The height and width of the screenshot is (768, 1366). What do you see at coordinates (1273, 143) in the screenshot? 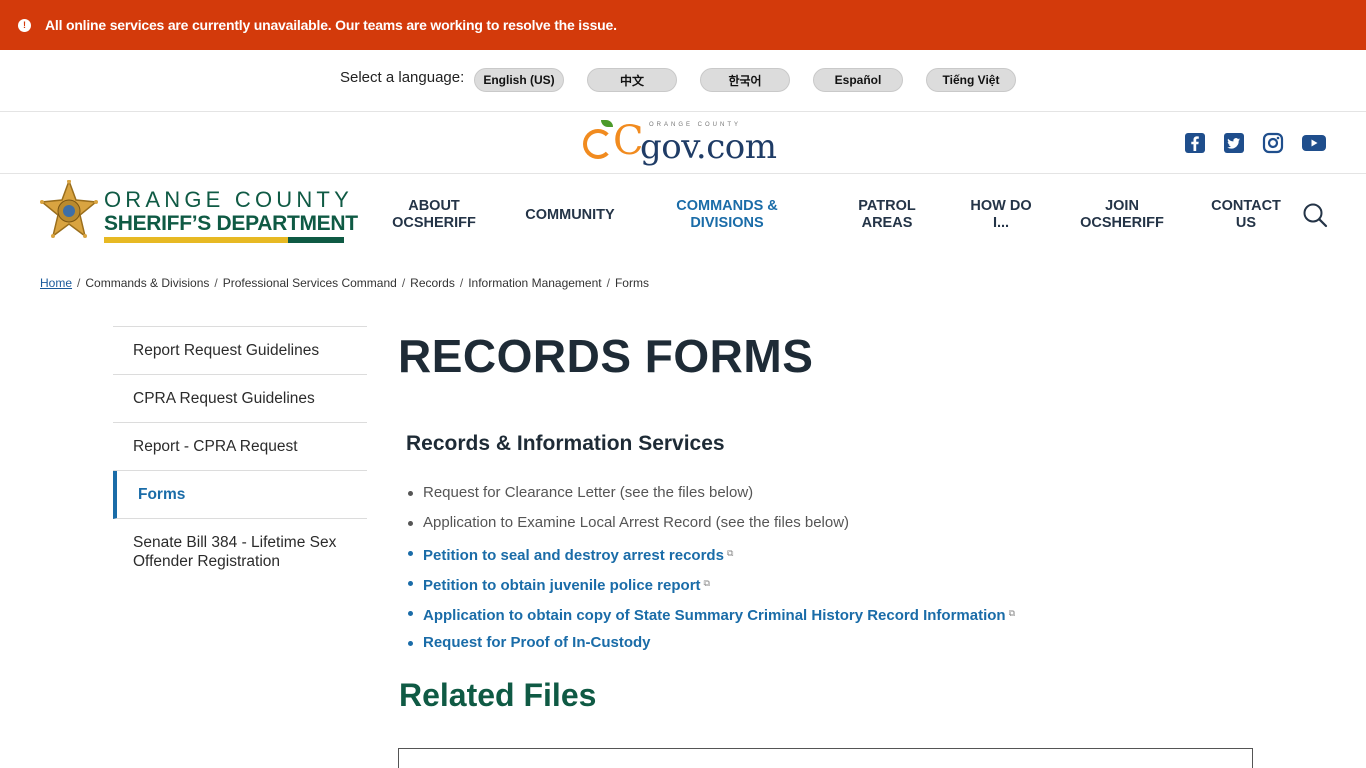
I see `instagram-icon` at bounding box center [1273, 143].